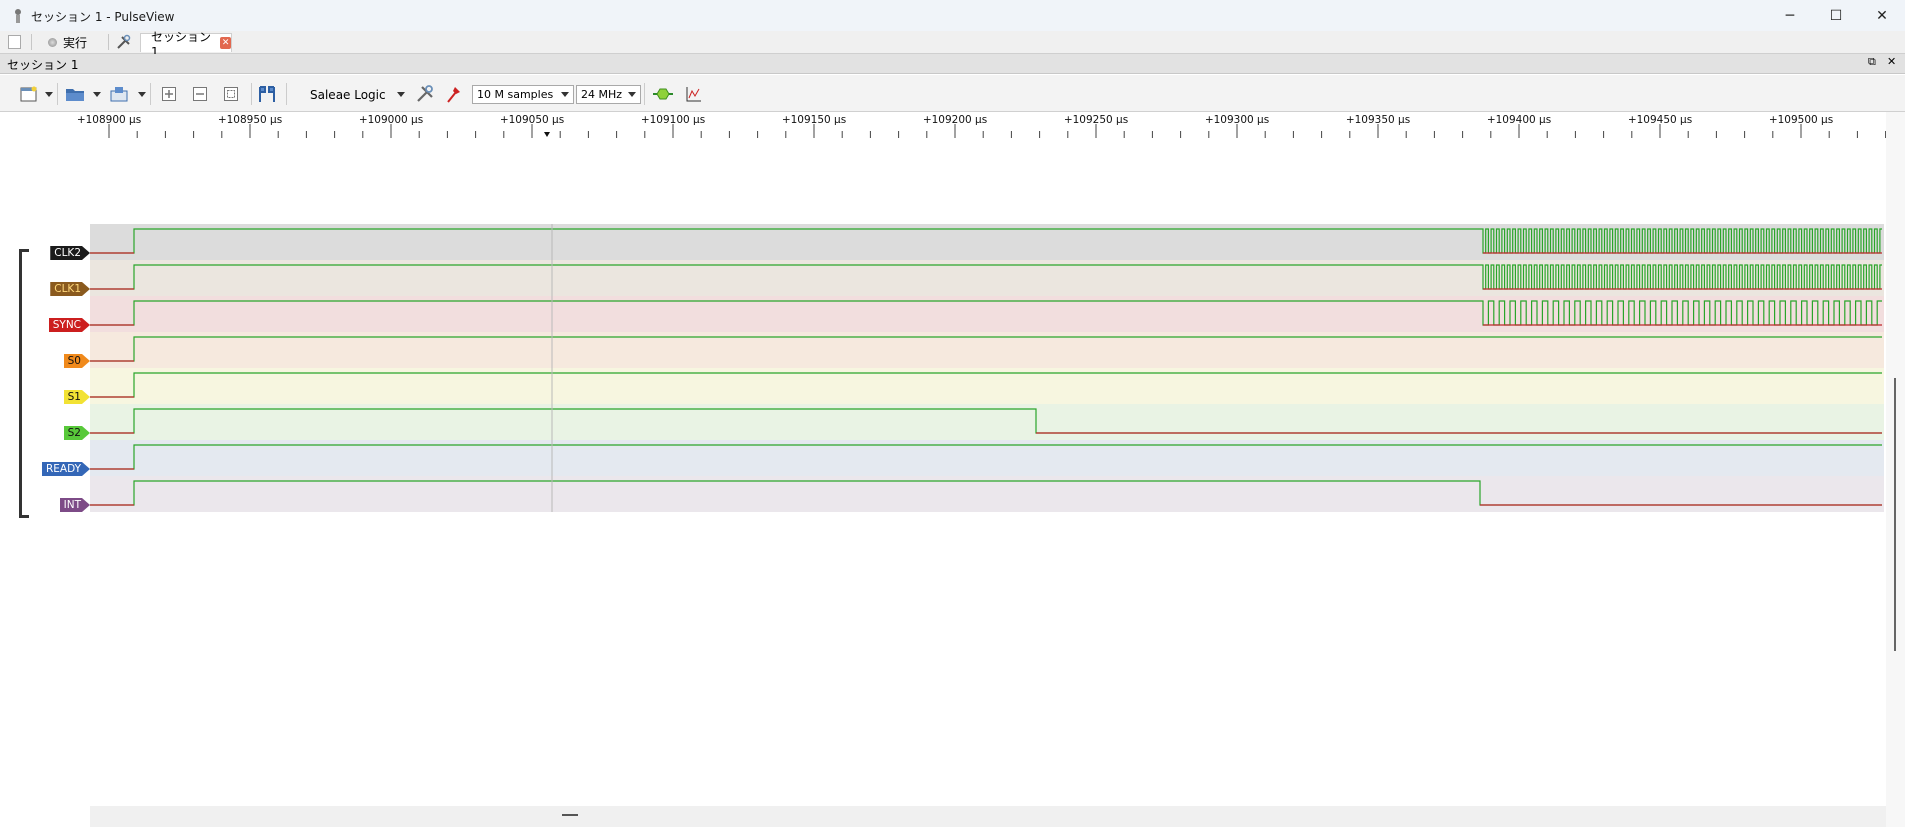  I want to click on add-decoder-button, so click(663, 94).